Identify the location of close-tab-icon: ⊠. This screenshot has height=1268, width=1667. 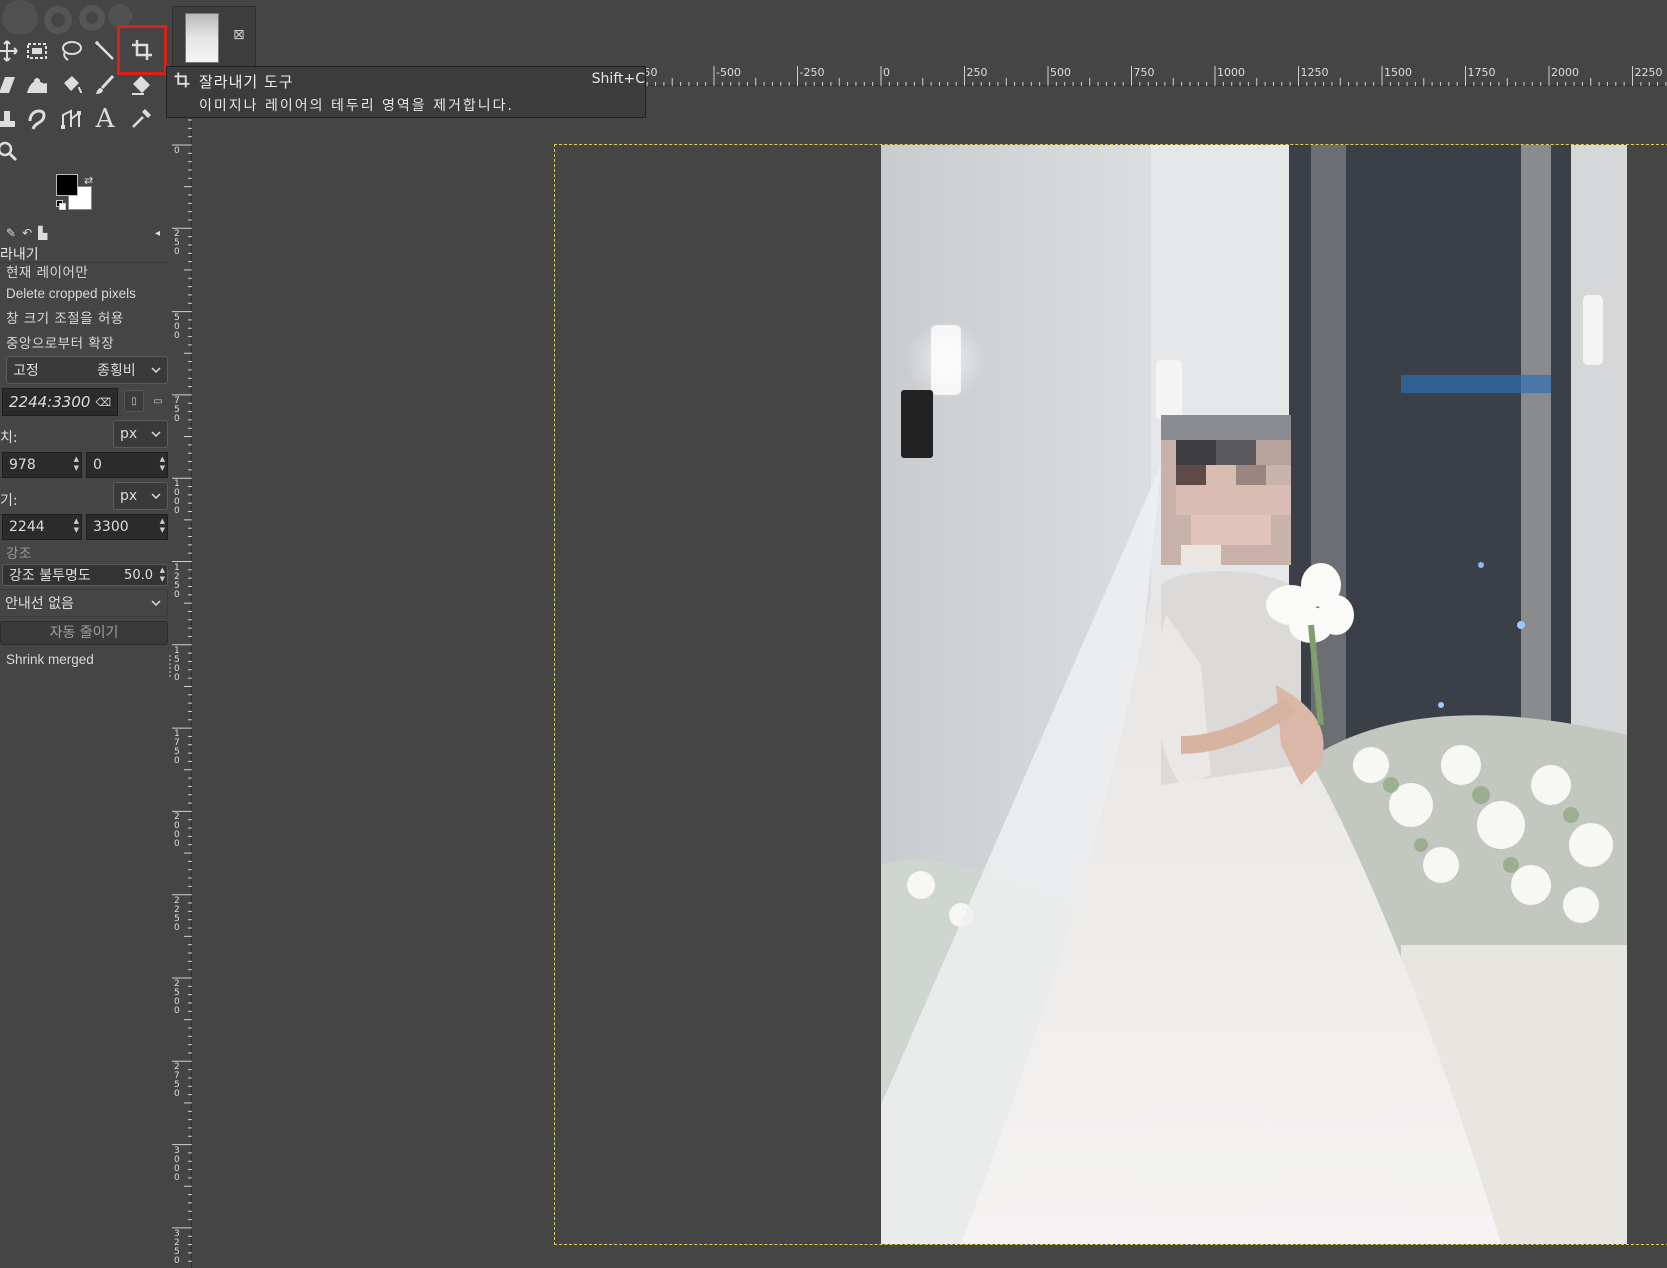
(239, 35).